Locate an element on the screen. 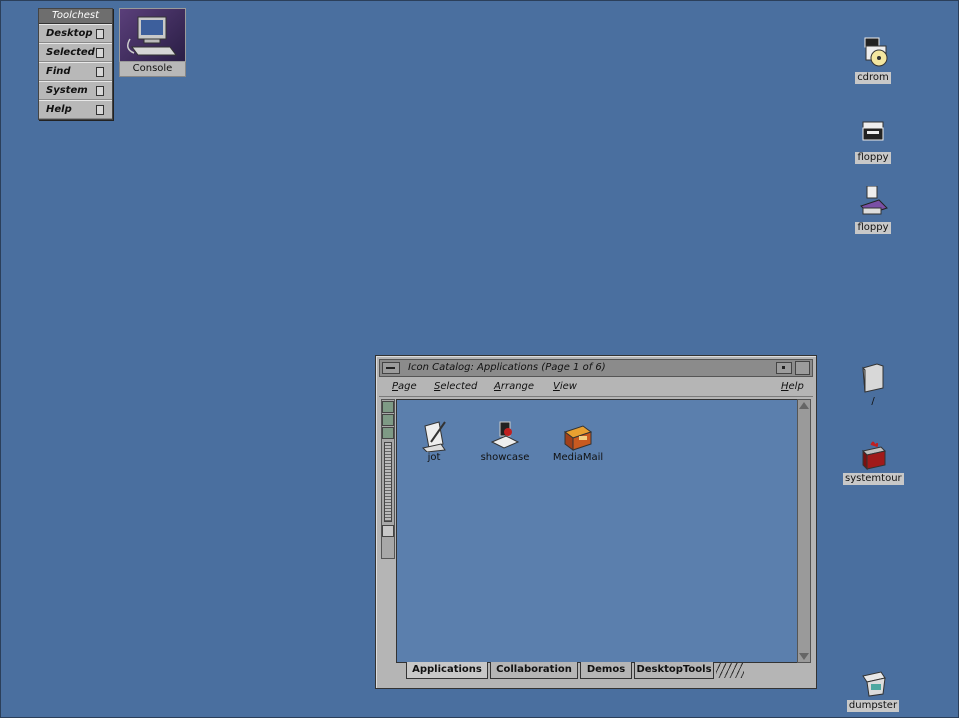 The width and height of the screenshot is (959, 718). view-mode-button is located at coordinates (388, 407).